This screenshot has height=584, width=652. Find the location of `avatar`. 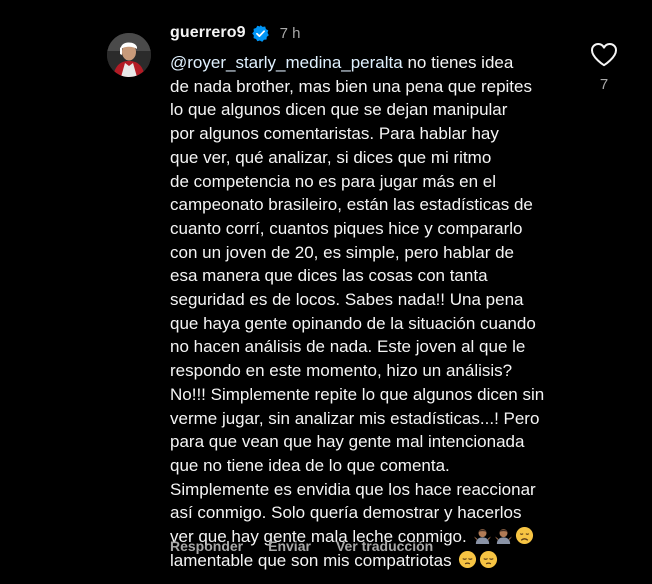

avatar is located at coordinates (129, 55).